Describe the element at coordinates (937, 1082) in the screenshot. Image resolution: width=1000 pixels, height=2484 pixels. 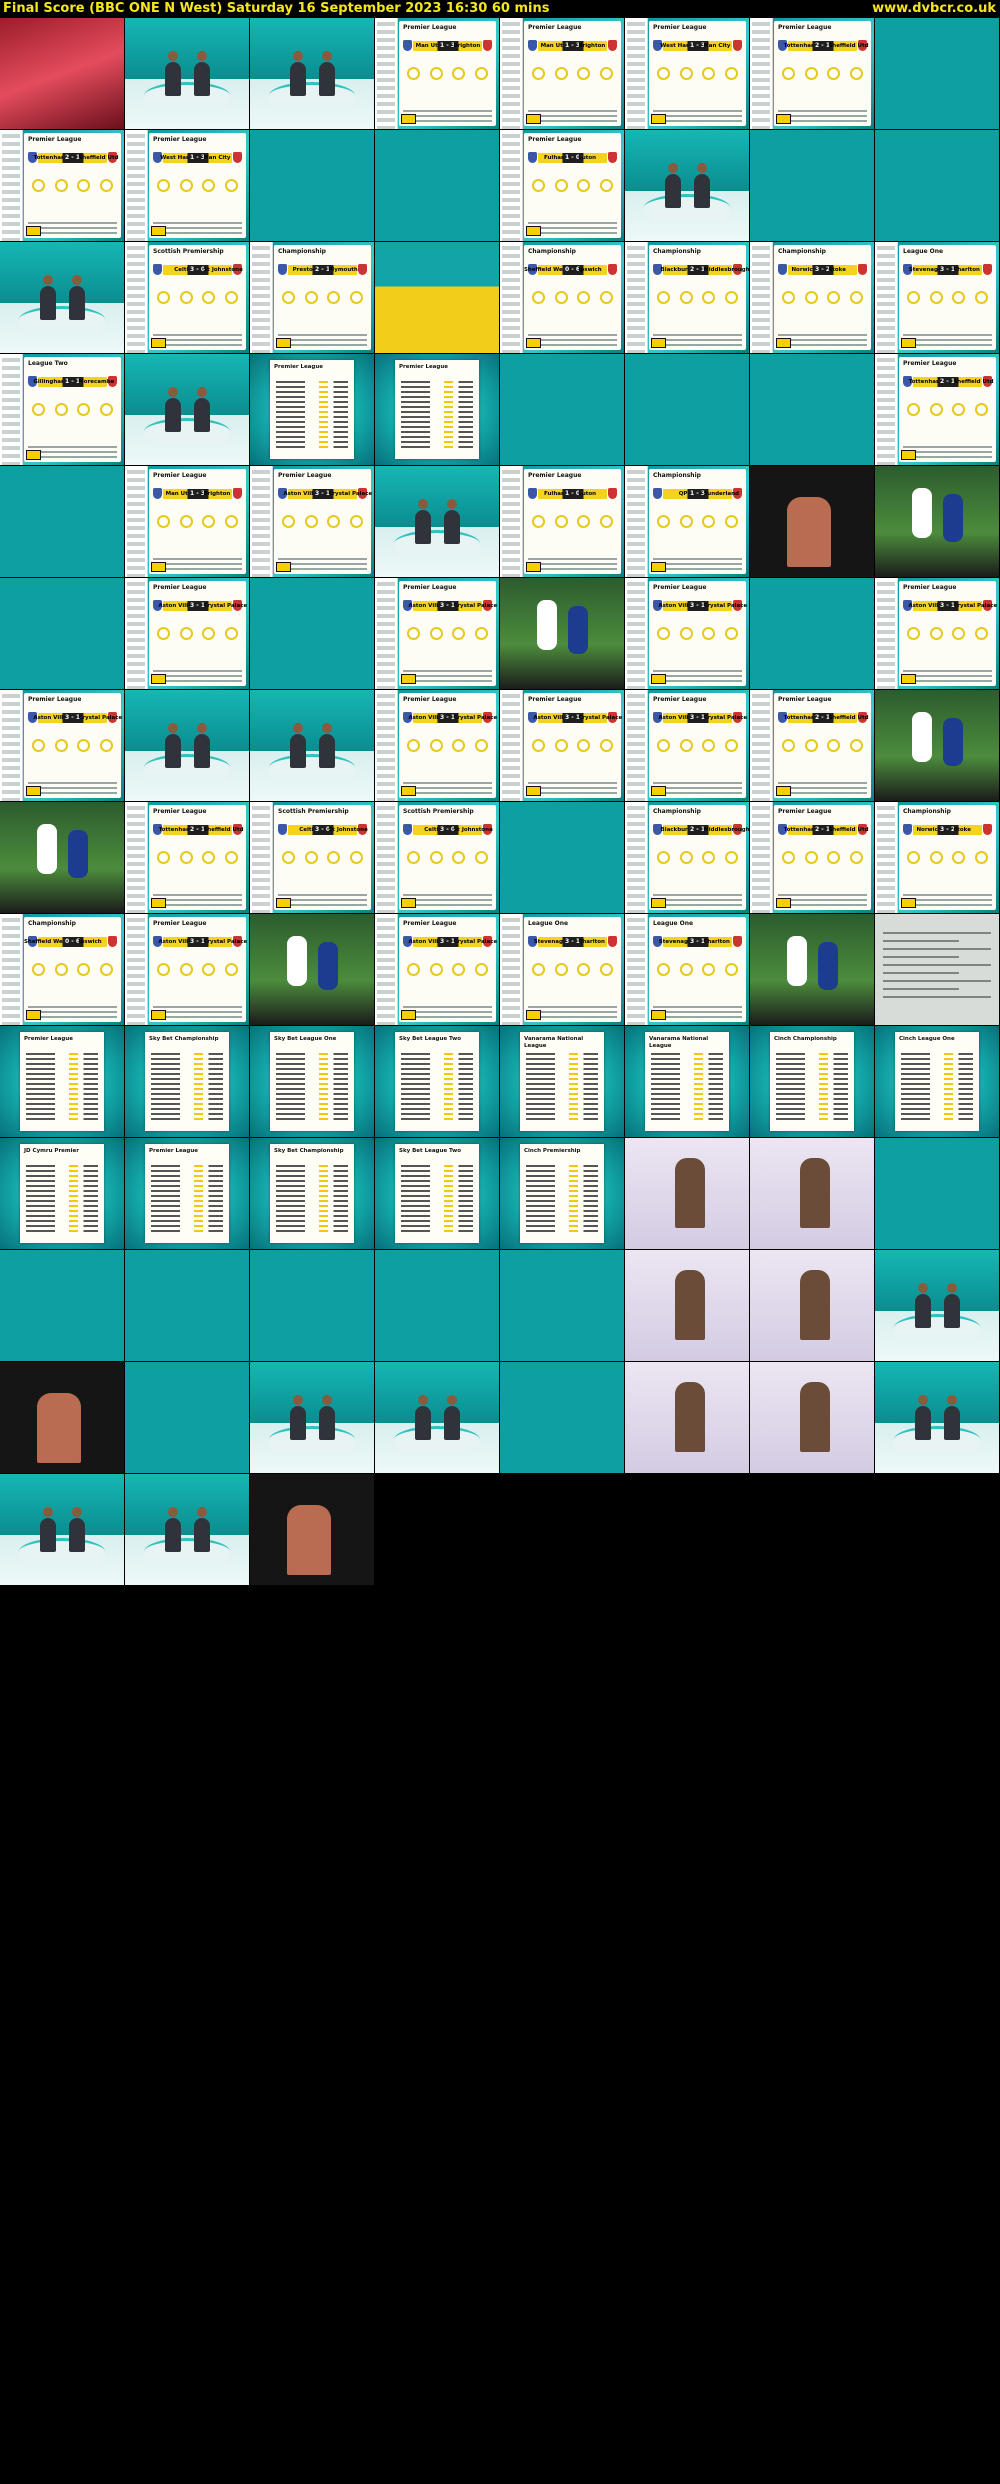
I see `thumbnail-table: Cinch League One` at that location.